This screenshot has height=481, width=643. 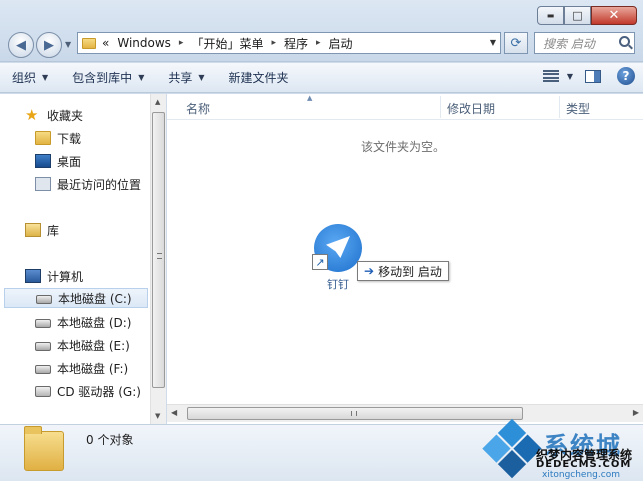 I want to click on sidebar-item-libraries: 库, so click(x=42, y=230).